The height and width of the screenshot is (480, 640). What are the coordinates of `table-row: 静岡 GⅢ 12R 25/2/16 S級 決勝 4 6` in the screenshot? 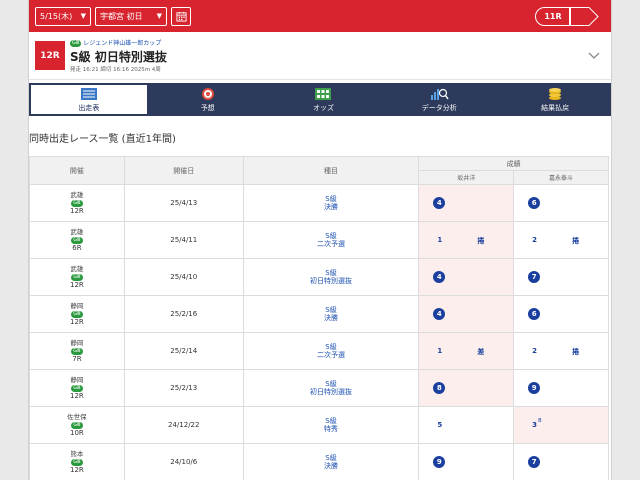 It's located at (319, 314).